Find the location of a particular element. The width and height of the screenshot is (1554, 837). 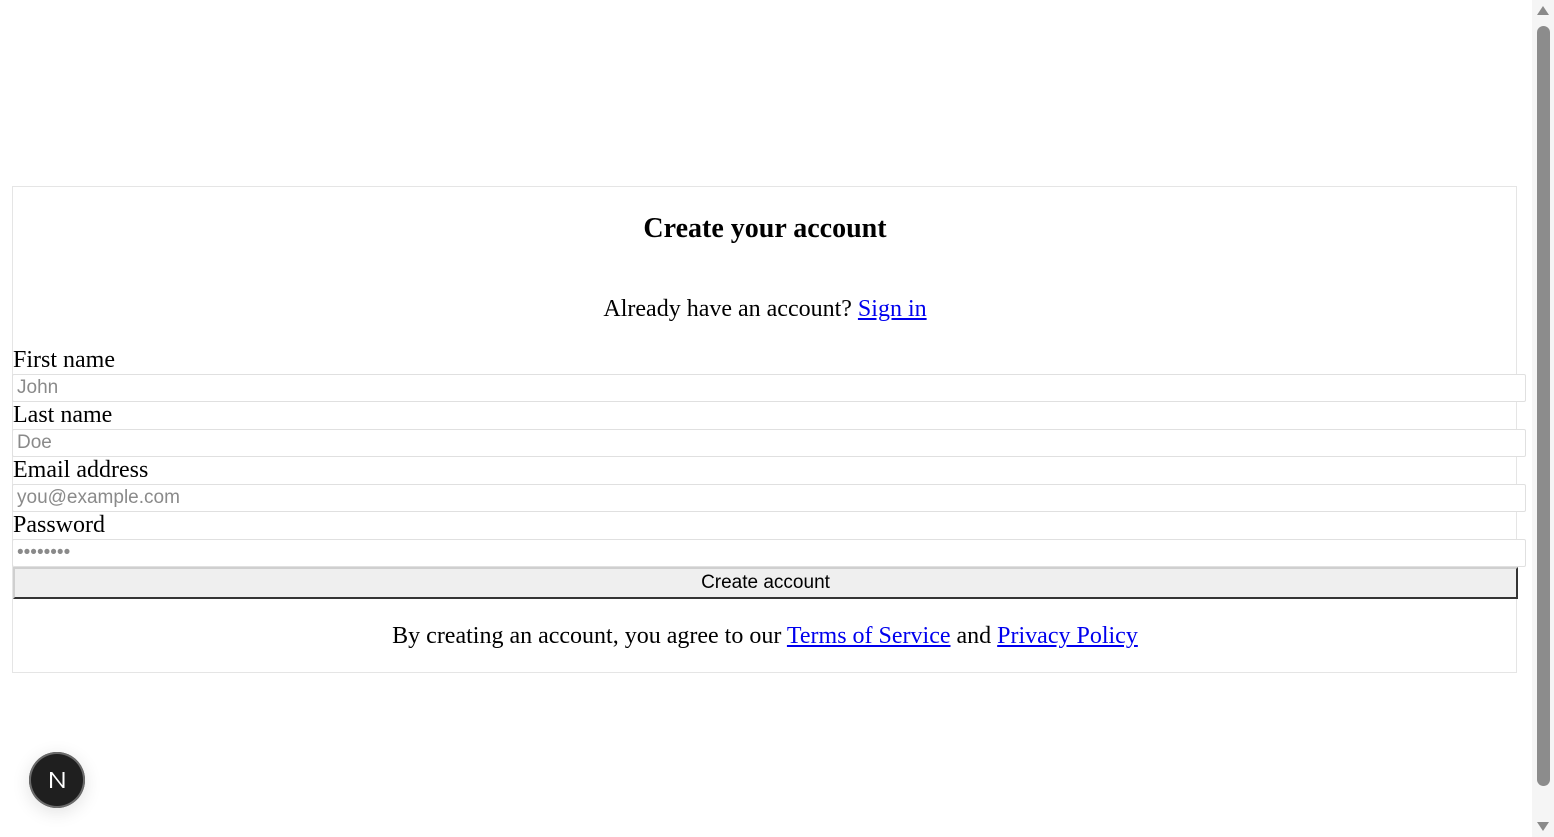

last-name-label: Last name is located at coordinates (63, 415).